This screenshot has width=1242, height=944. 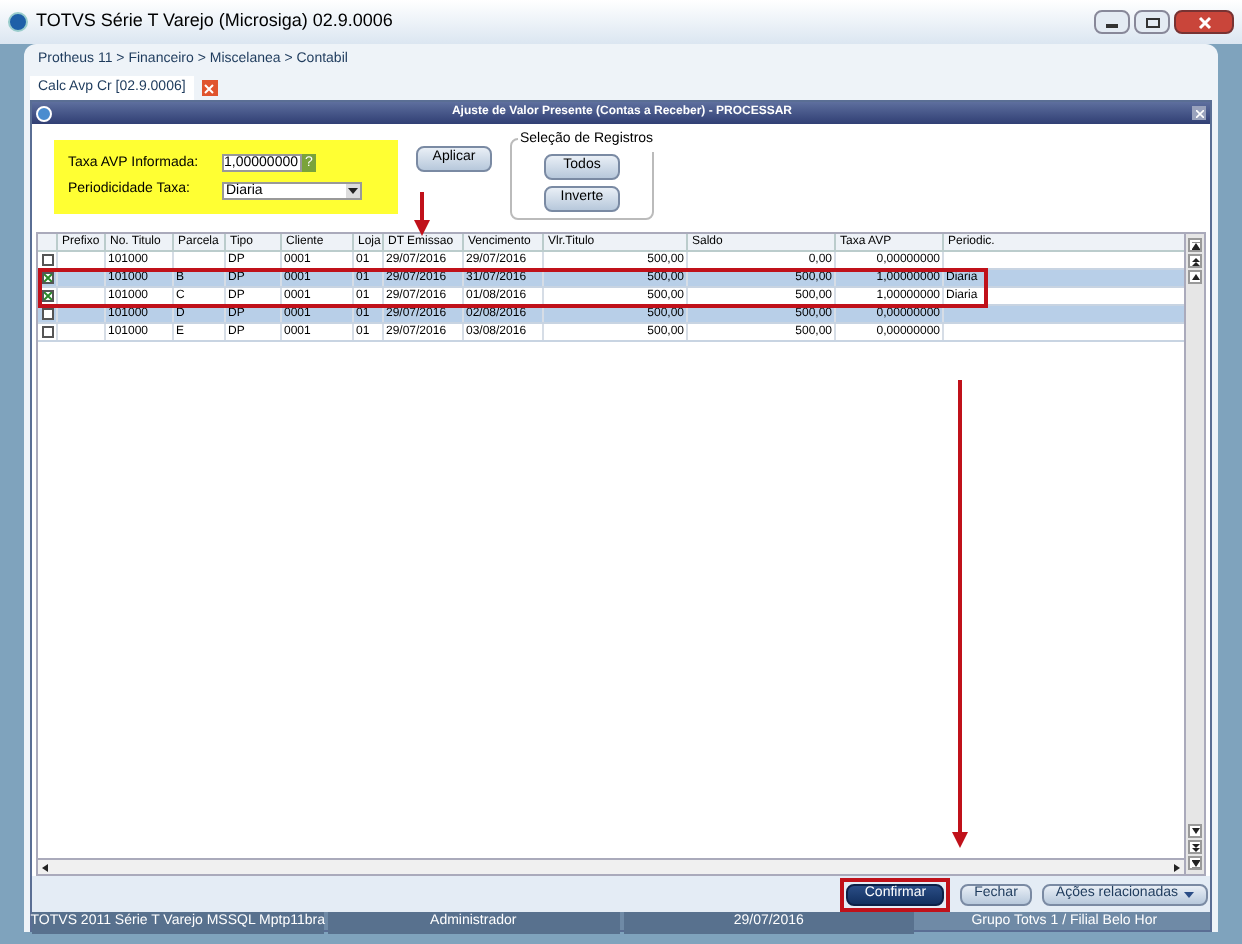 What do you see at coordinates (353, 190) in the screenshot?
I see `dropdown-caret-icon` at bounding box center [353, 190].